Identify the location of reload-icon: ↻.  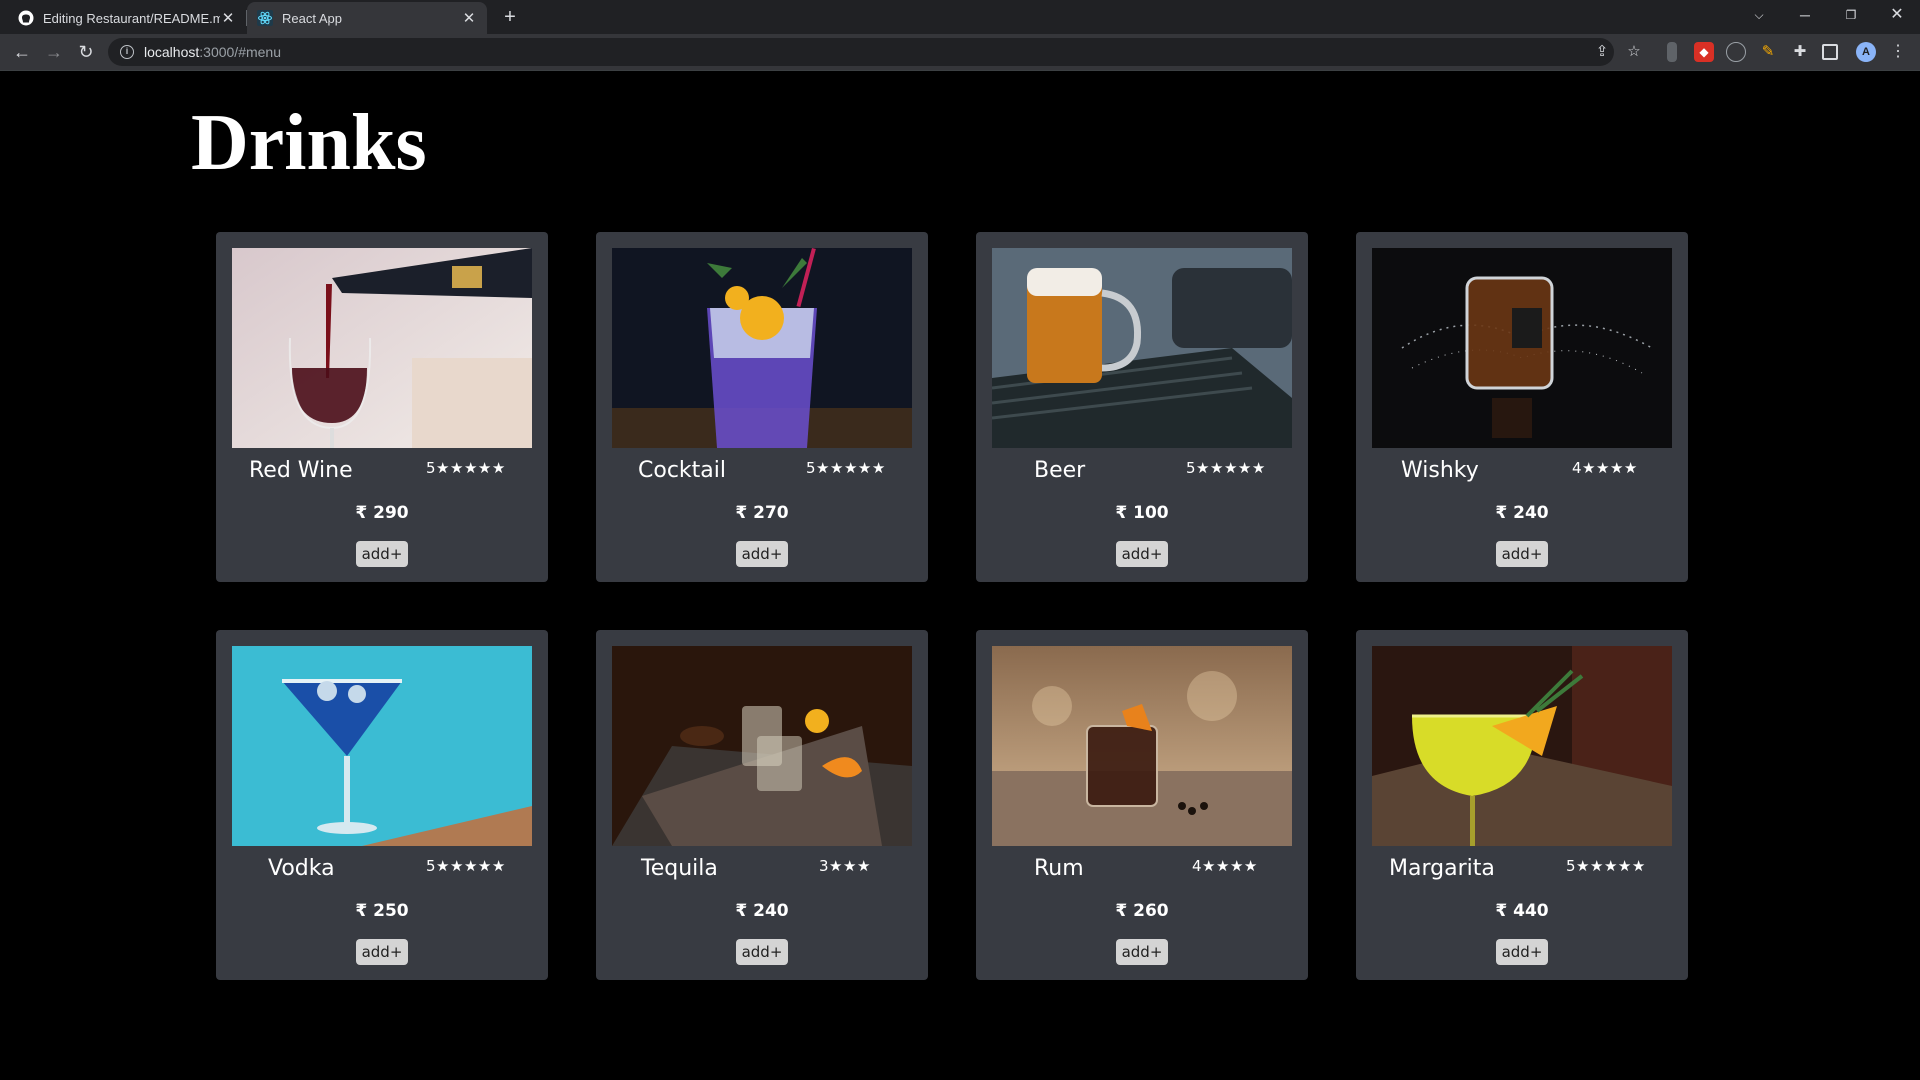
(86, 52).